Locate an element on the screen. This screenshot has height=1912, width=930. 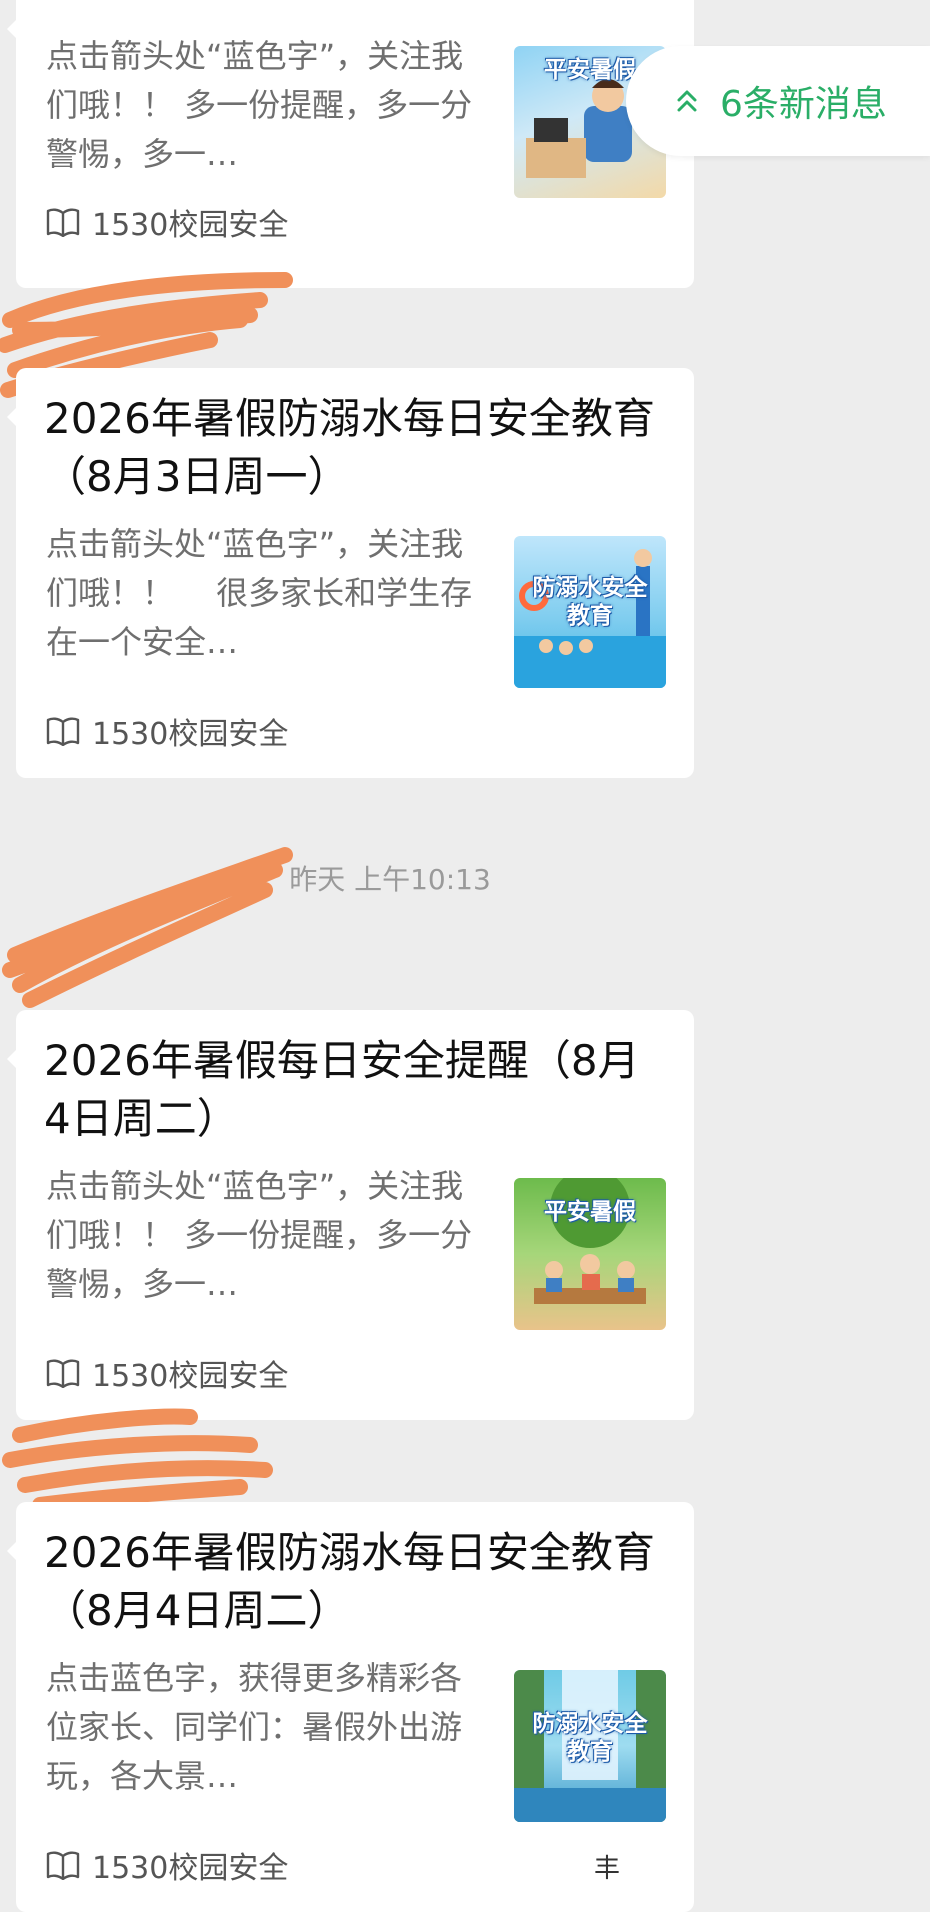
partial-text: 丰 is located at coordinates (607, 1869).